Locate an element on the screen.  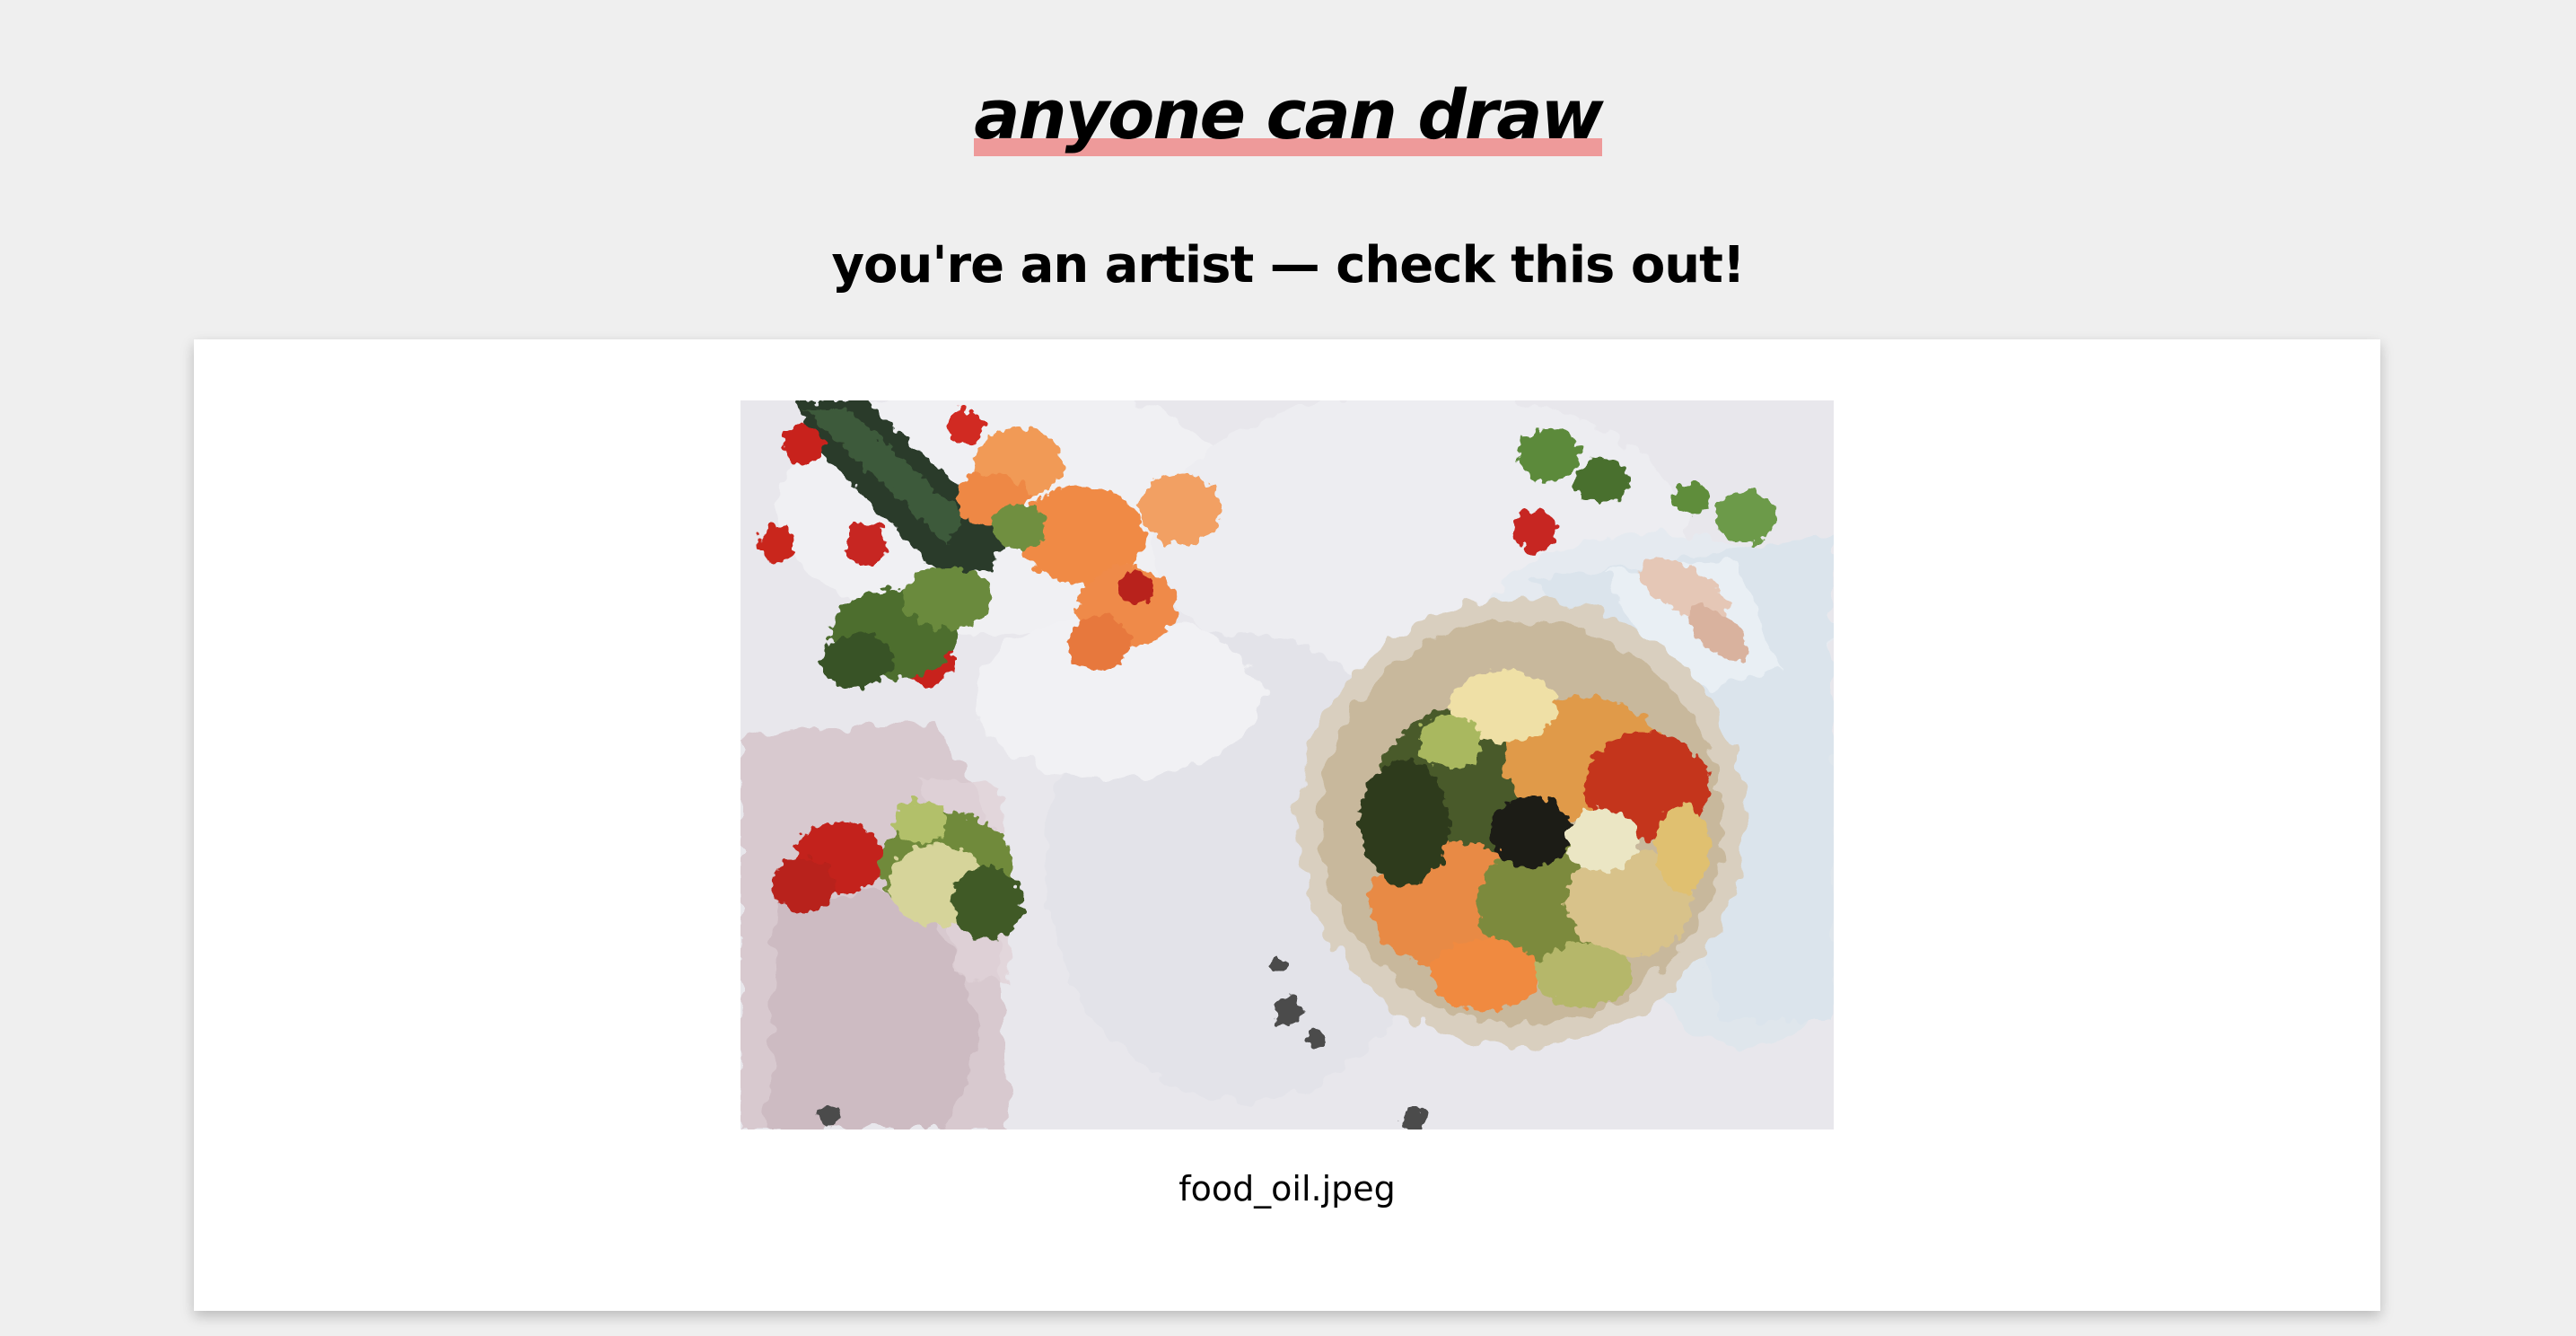
site-title-text: anyone can draw is located at coordinates (1289, 115).